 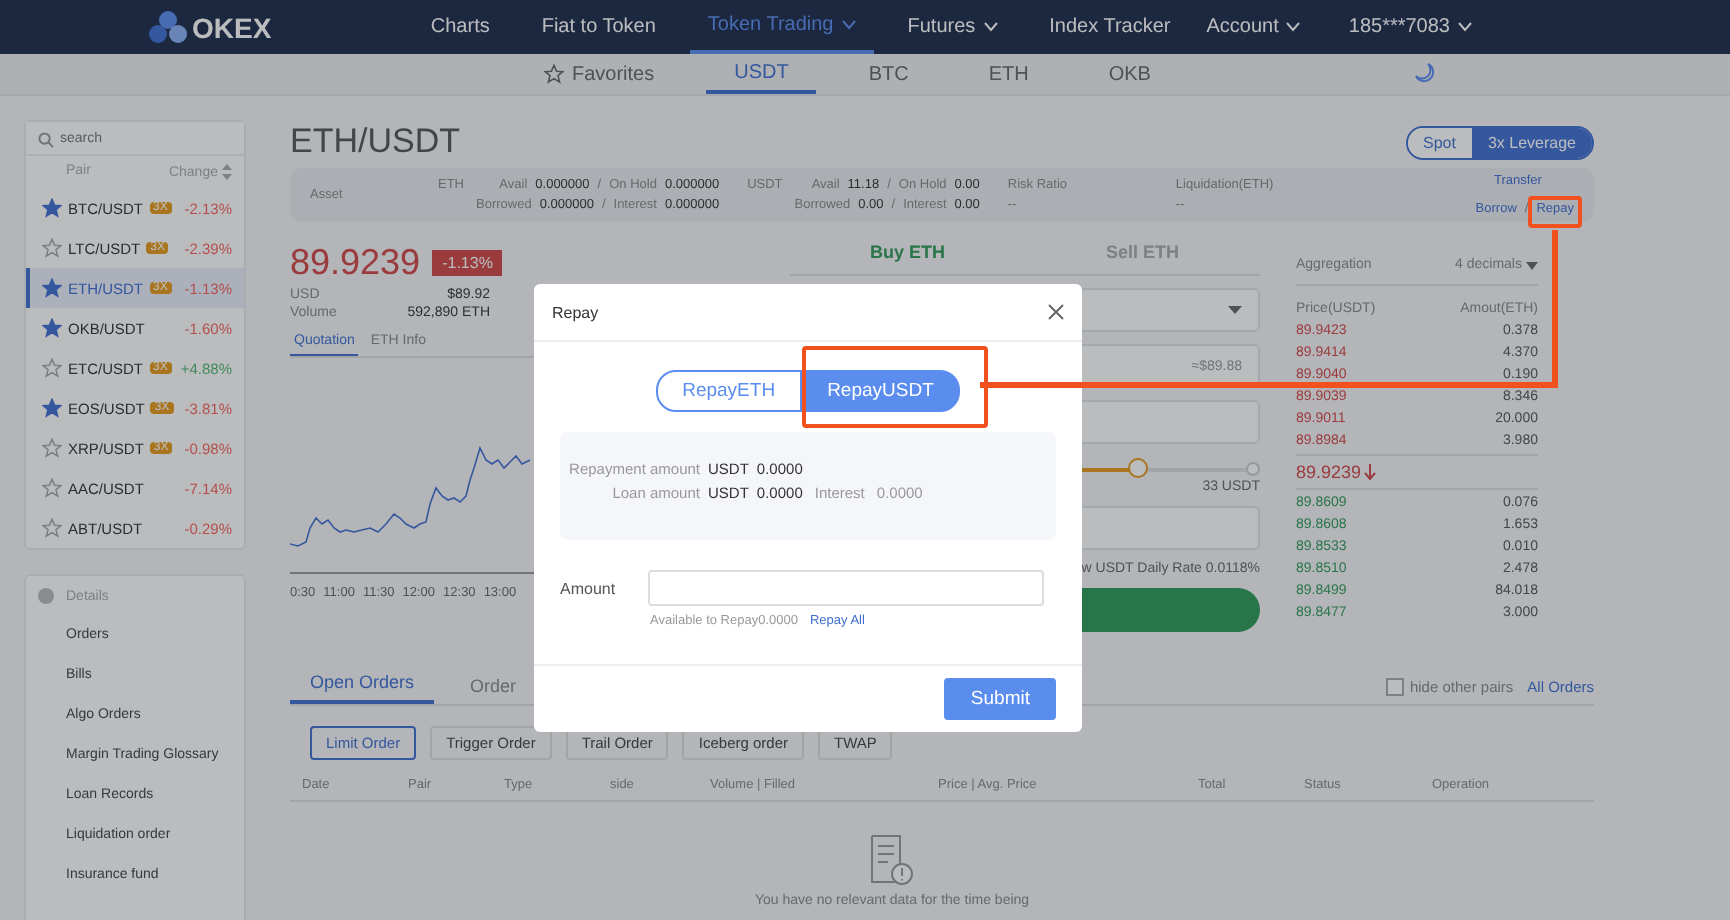 I want to click on trade-tab: Buy ETH, so click(x=907, y=258).